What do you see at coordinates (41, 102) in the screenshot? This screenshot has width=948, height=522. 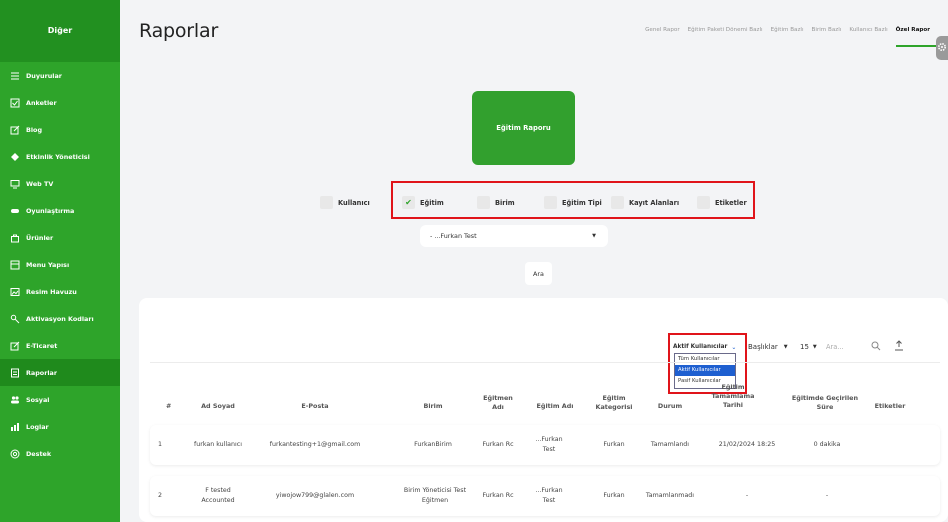 I see `sidebar-item-label: Anketler` at bounding box center [41, 102].